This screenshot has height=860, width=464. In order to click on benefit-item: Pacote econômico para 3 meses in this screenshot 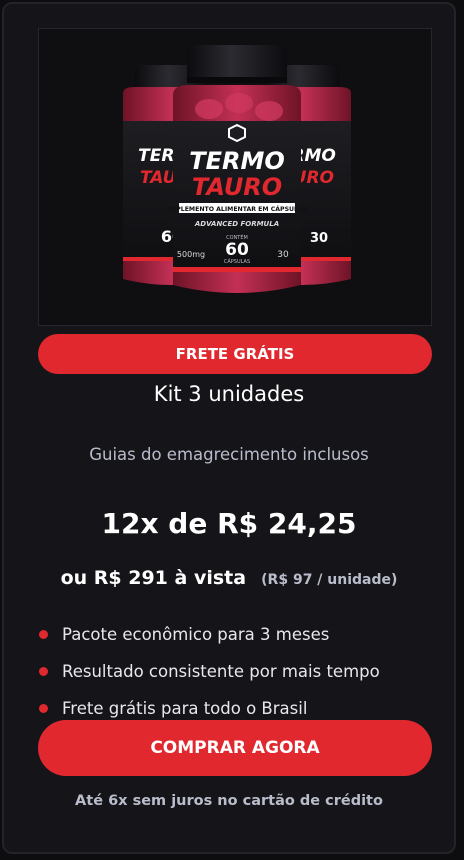, I will do `click(209, 634)`.